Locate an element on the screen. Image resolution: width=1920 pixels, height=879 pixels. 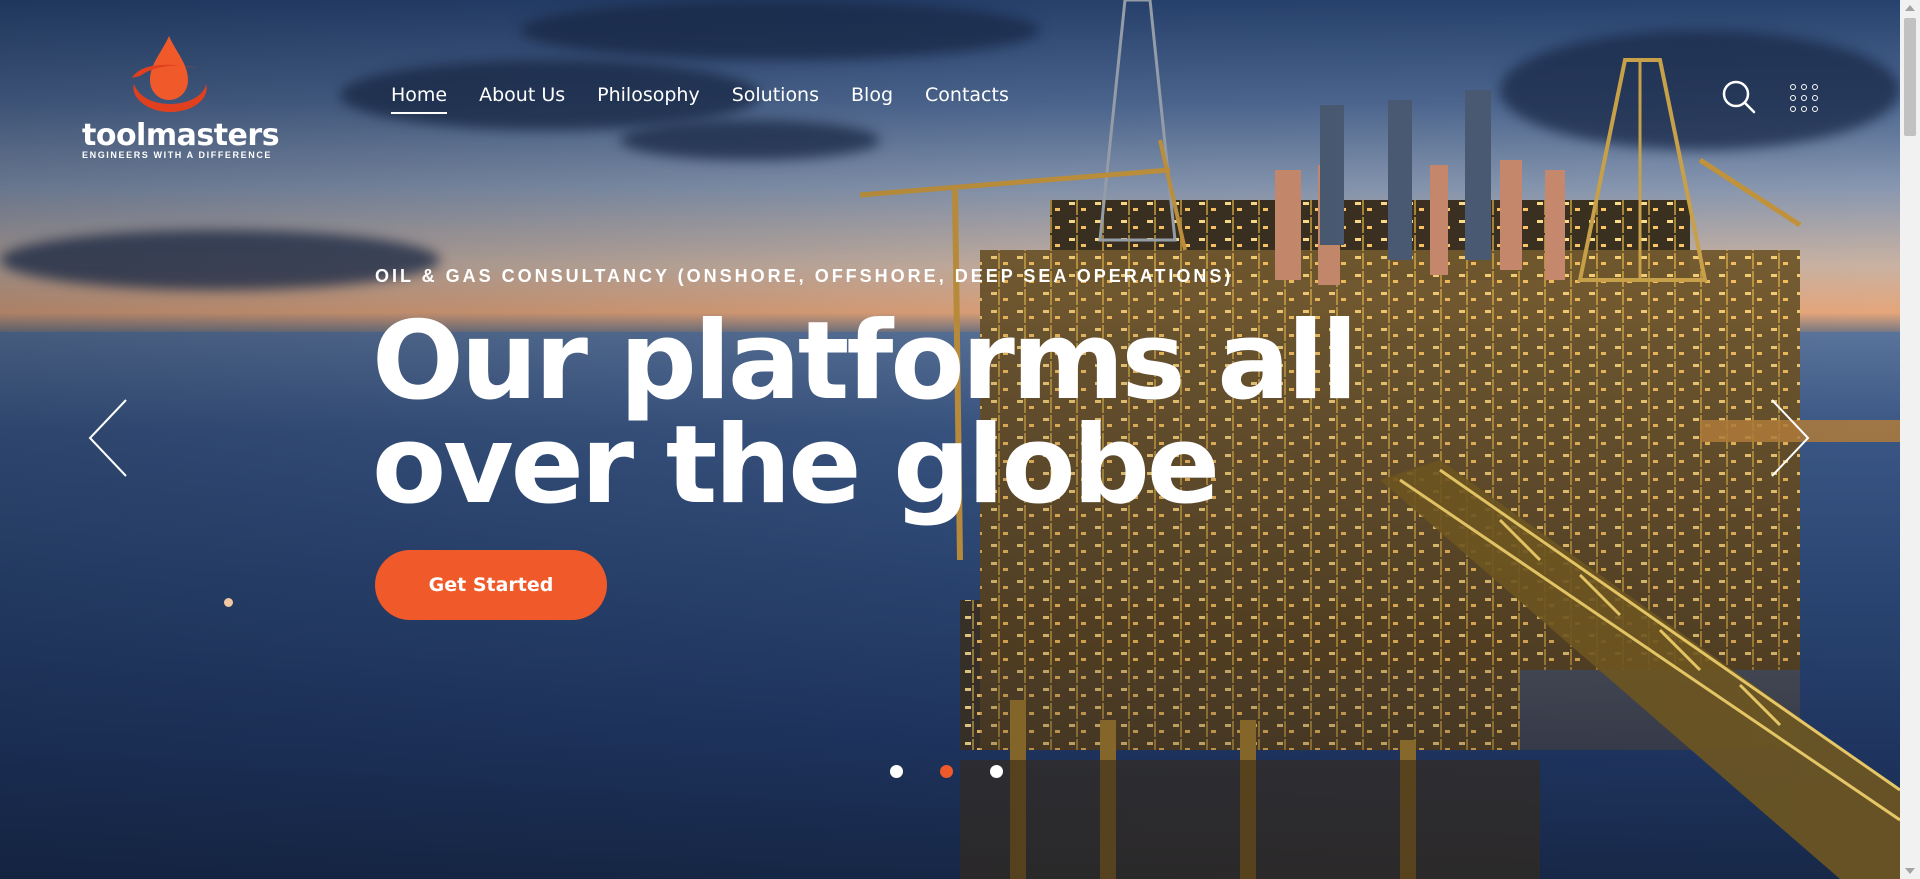
nav-item-contacts: Contacts is located at coordinates (967, 99).